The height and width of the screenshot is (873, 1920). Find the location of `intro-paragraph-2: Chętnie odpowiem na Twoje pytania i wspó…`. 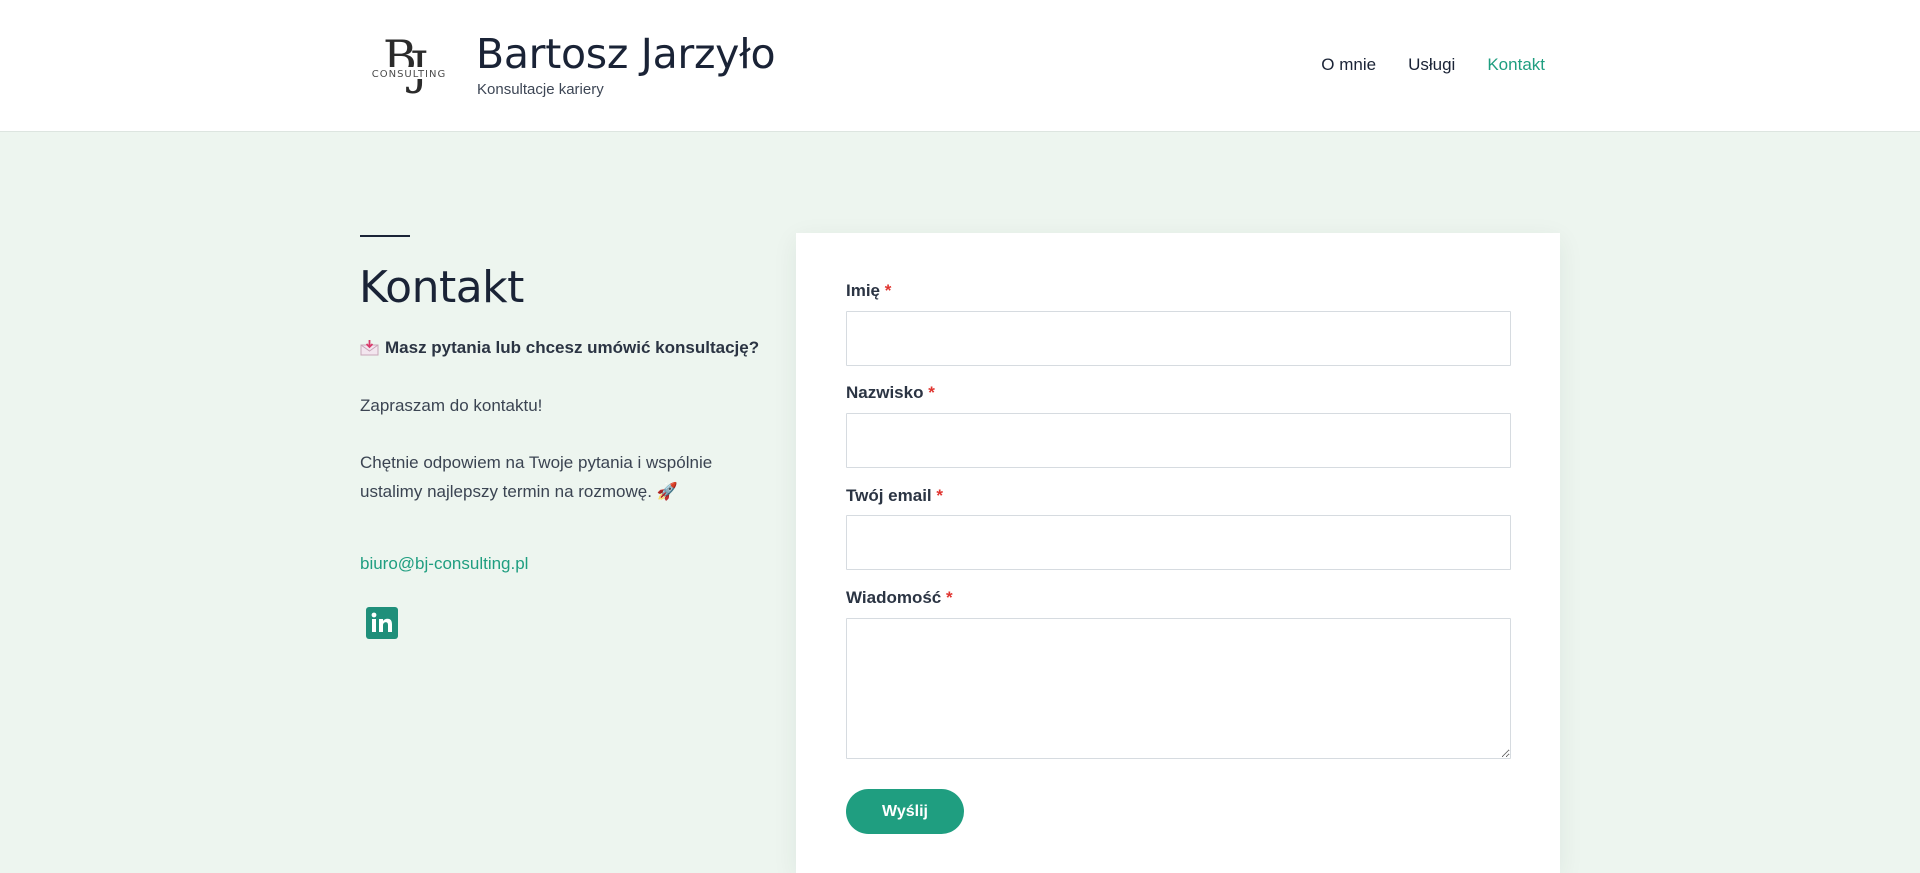

intro-paragraph-2: Chętnie odpowiem na Twoje pytania i wspó… is located at coordinates (536, 477).